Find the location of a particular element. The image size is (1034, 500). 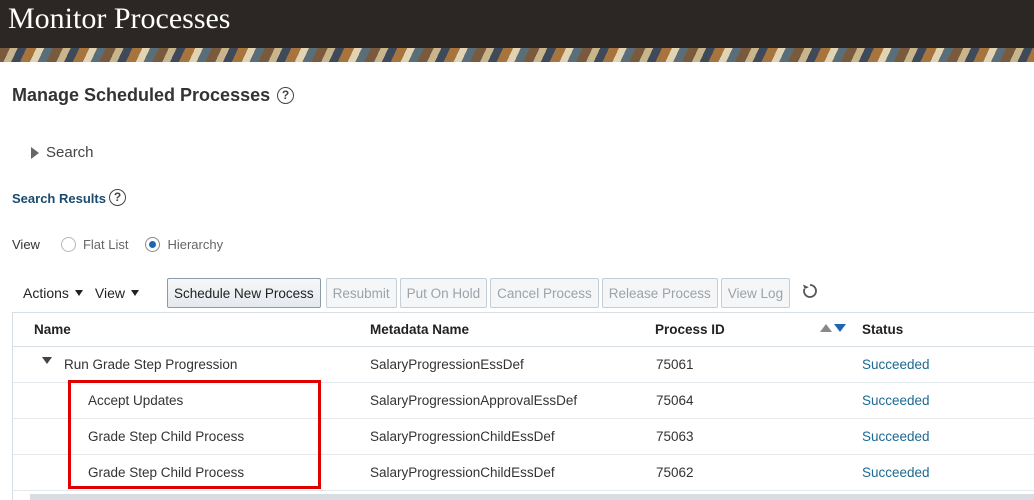

view-label: View is located at coordinates (26, 244).